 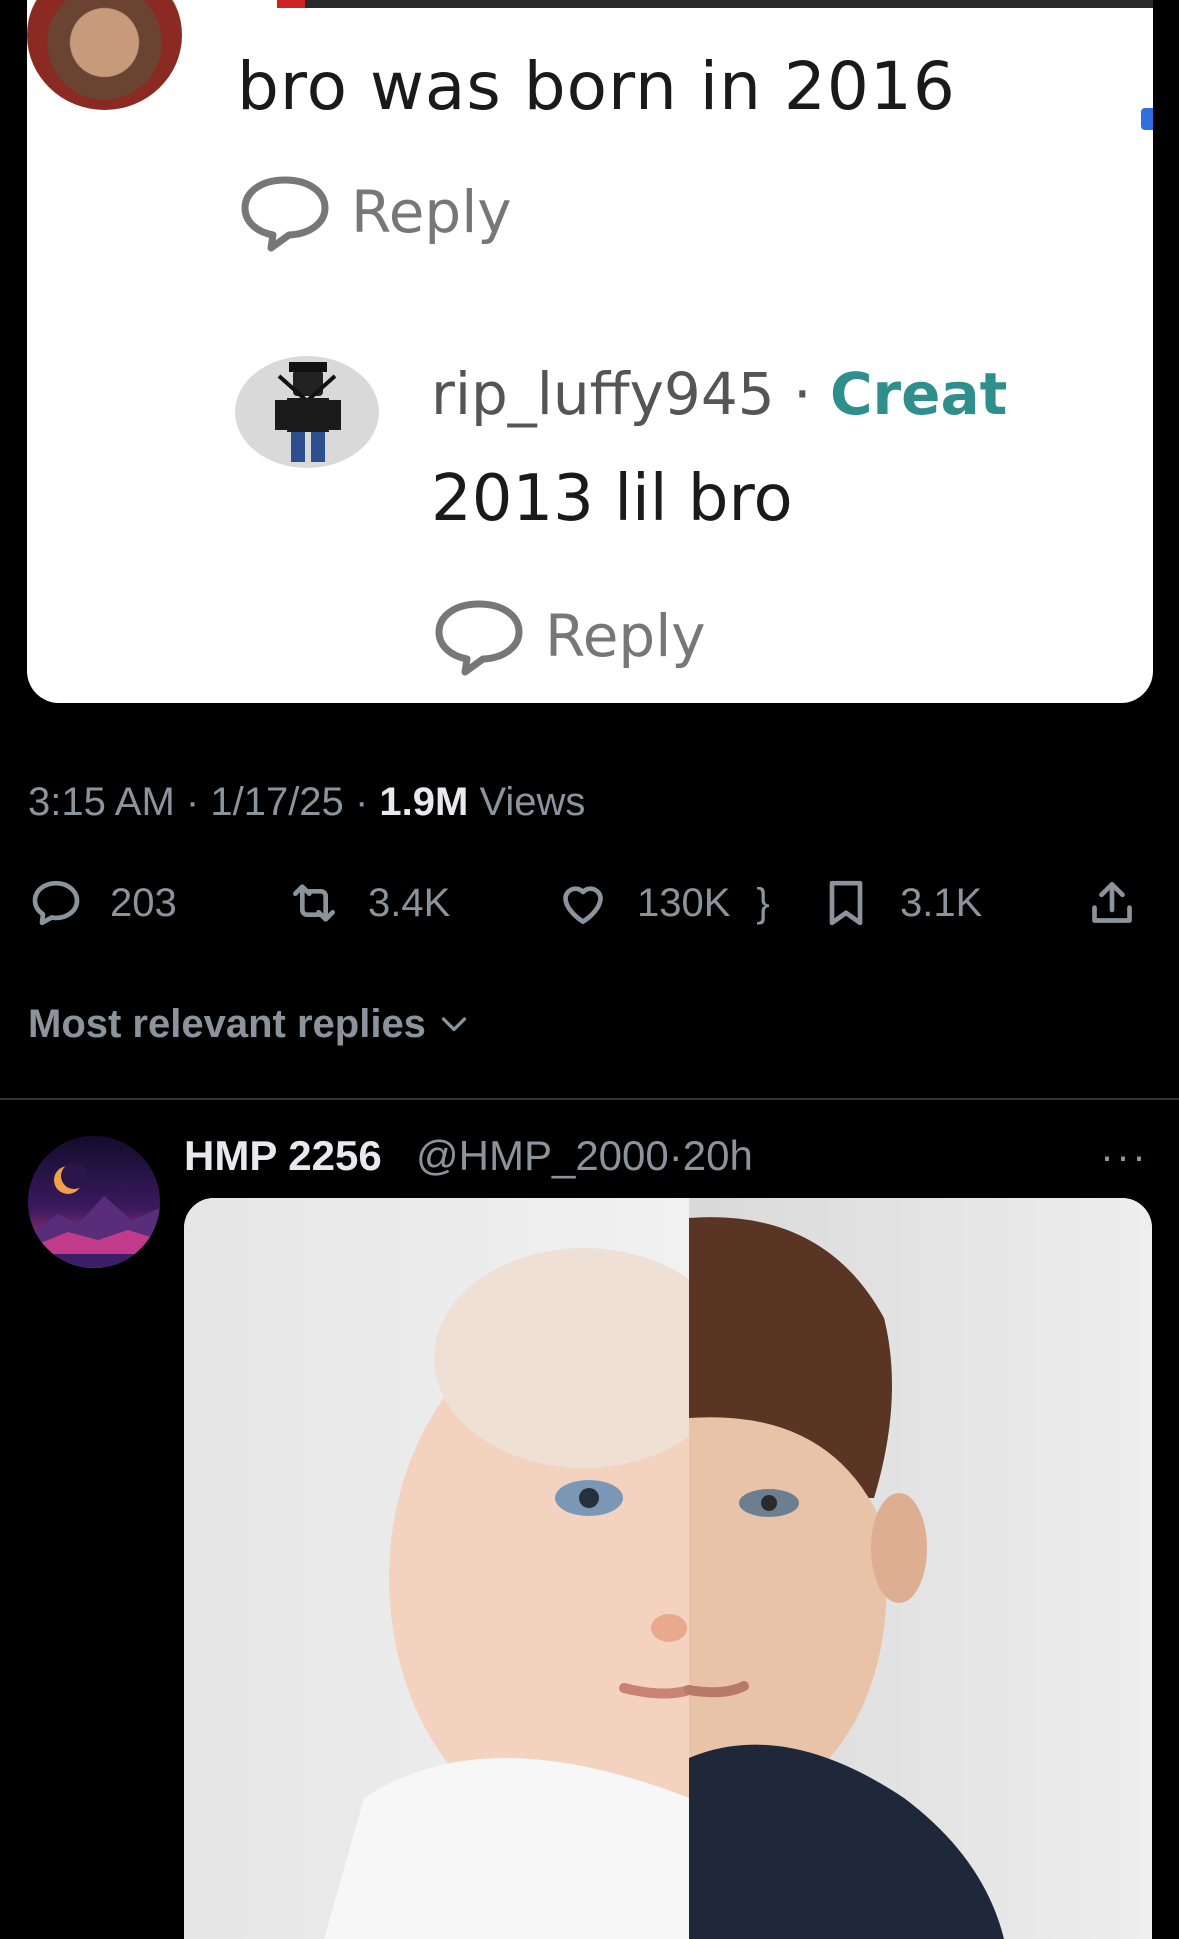 I want to click on reply-display-name: HMP 2256, so click(x=283, y=1156).